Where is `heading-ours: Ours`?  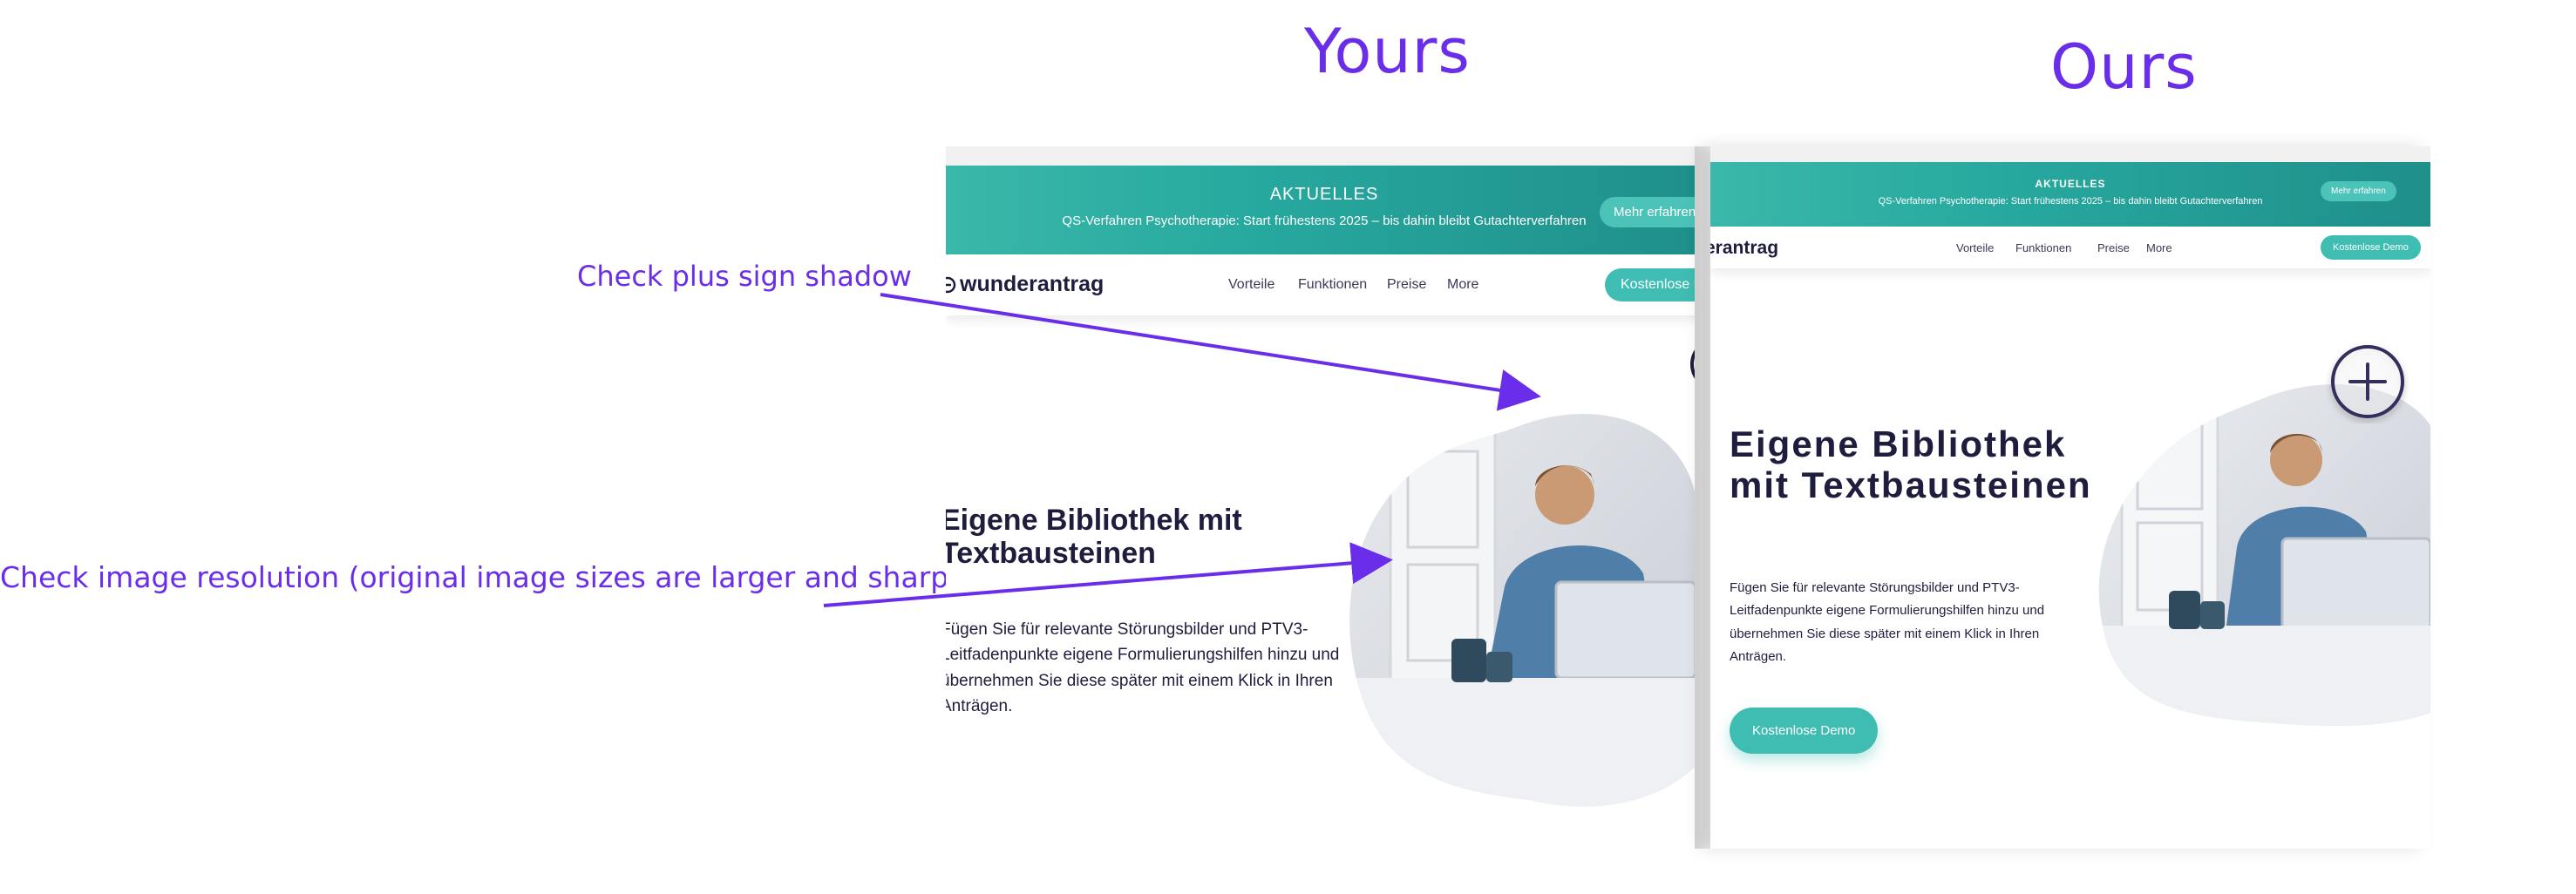
heading-ours: Ours is located at coordinates (2124, 67).